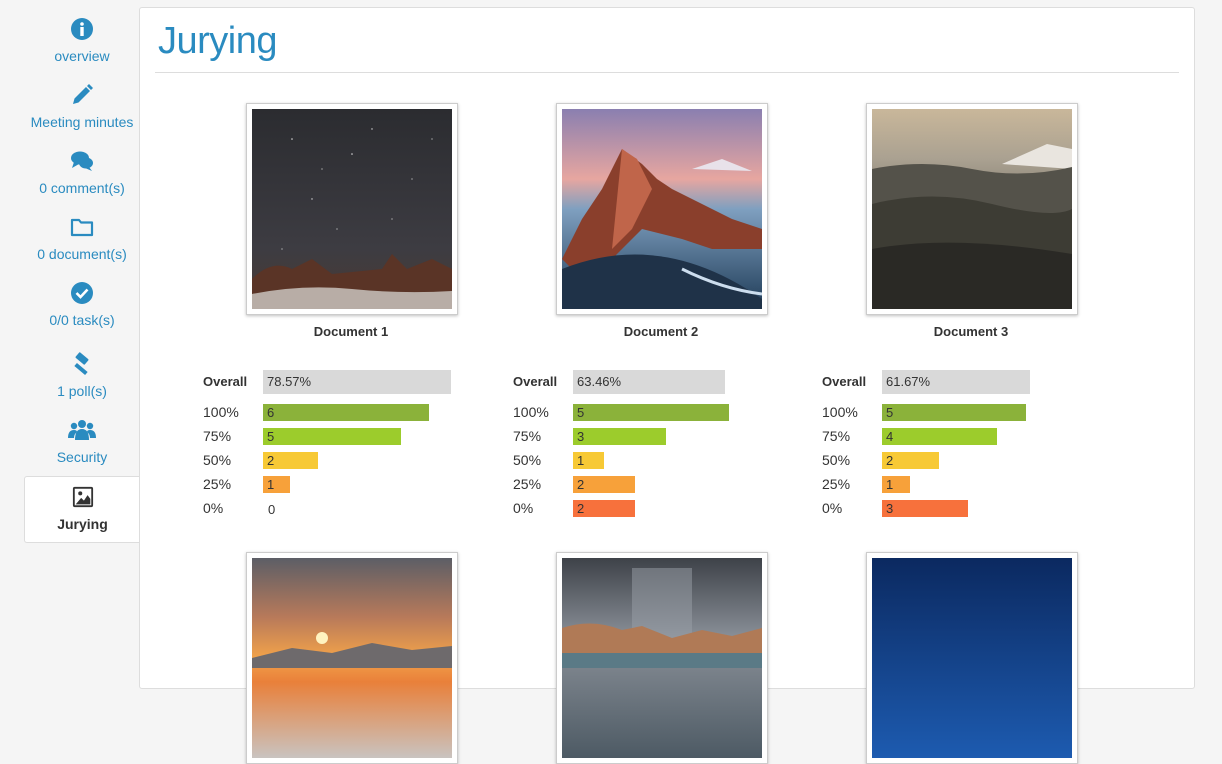  I want to click on overall-row: Overall 63.46%, so click(643, 382).